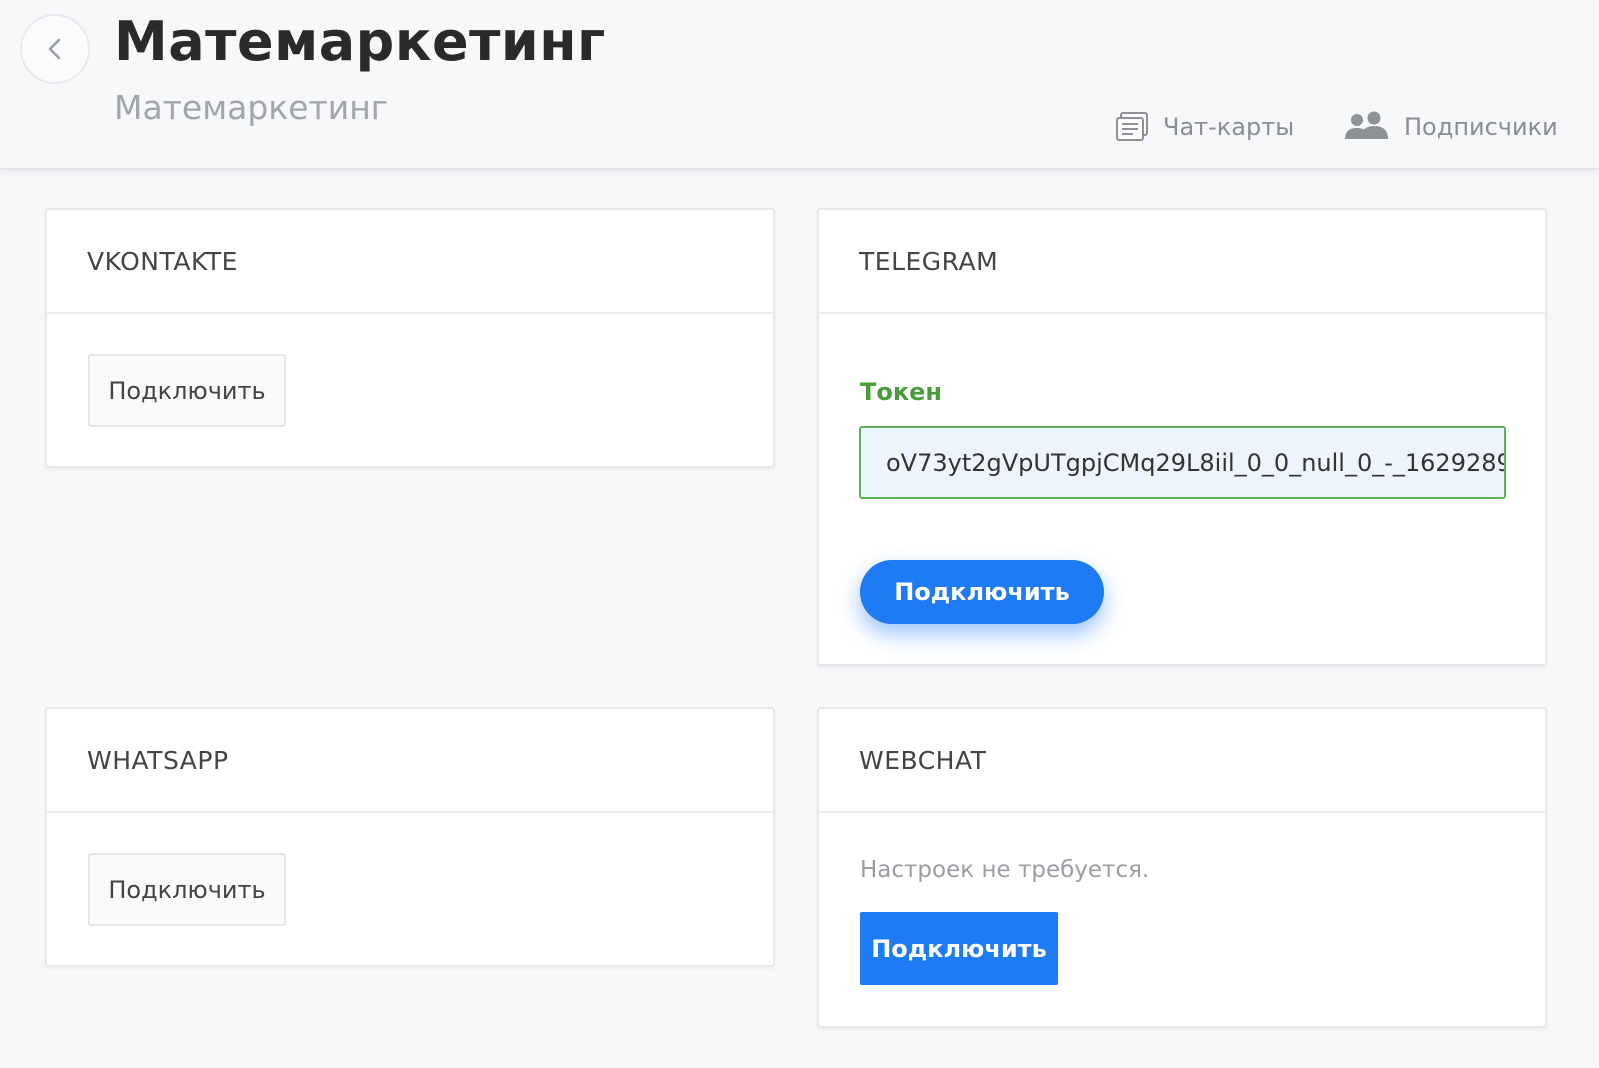 This screenshot has width=1599, height=1068. What do you see at coordinates (1481, 127) in the screenshot?
I see `nav-subscribers-label: Подписчики` at bounding box center [1481, 127].